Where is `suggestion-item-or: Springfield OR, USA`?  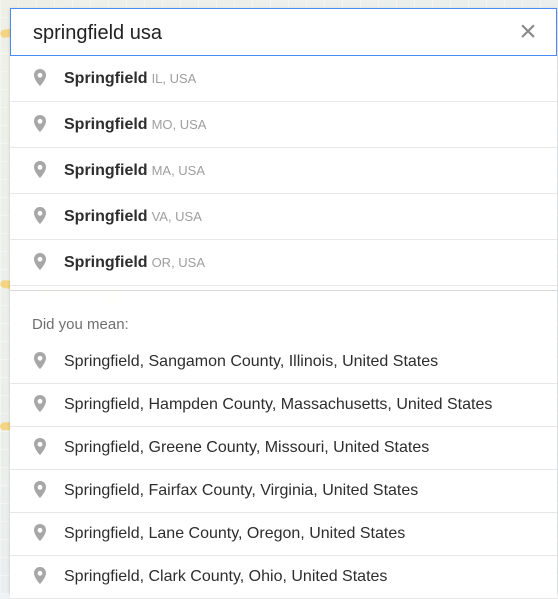
suggestion-item-or: Springfield OR, USA is located at coordinates (283, 263).